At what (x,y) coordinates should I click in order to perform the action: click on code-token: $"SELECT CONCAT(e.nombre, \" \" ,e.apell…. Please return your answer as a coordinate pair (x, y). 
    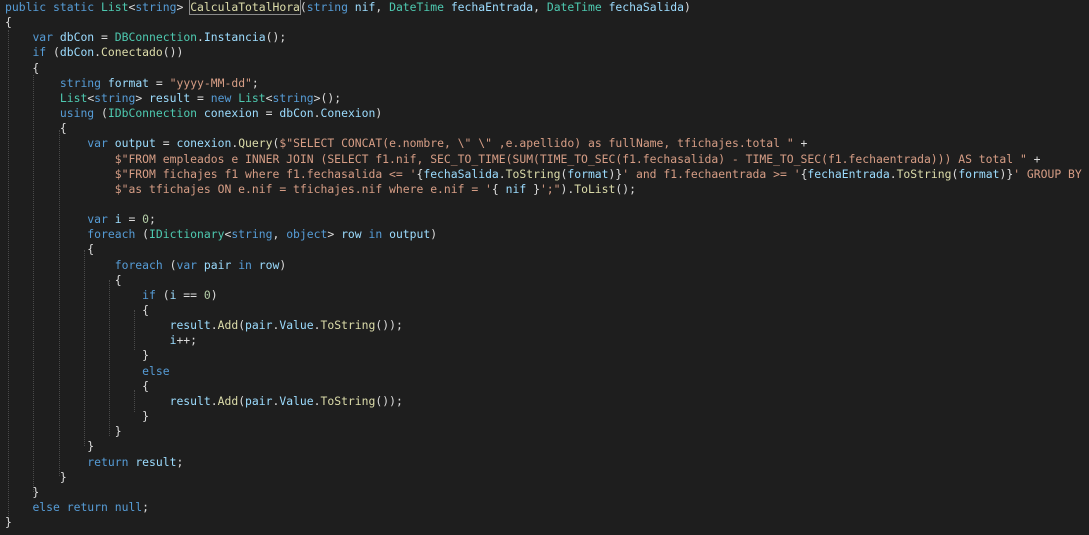
    Looking at the image, I should click on (536, 143).